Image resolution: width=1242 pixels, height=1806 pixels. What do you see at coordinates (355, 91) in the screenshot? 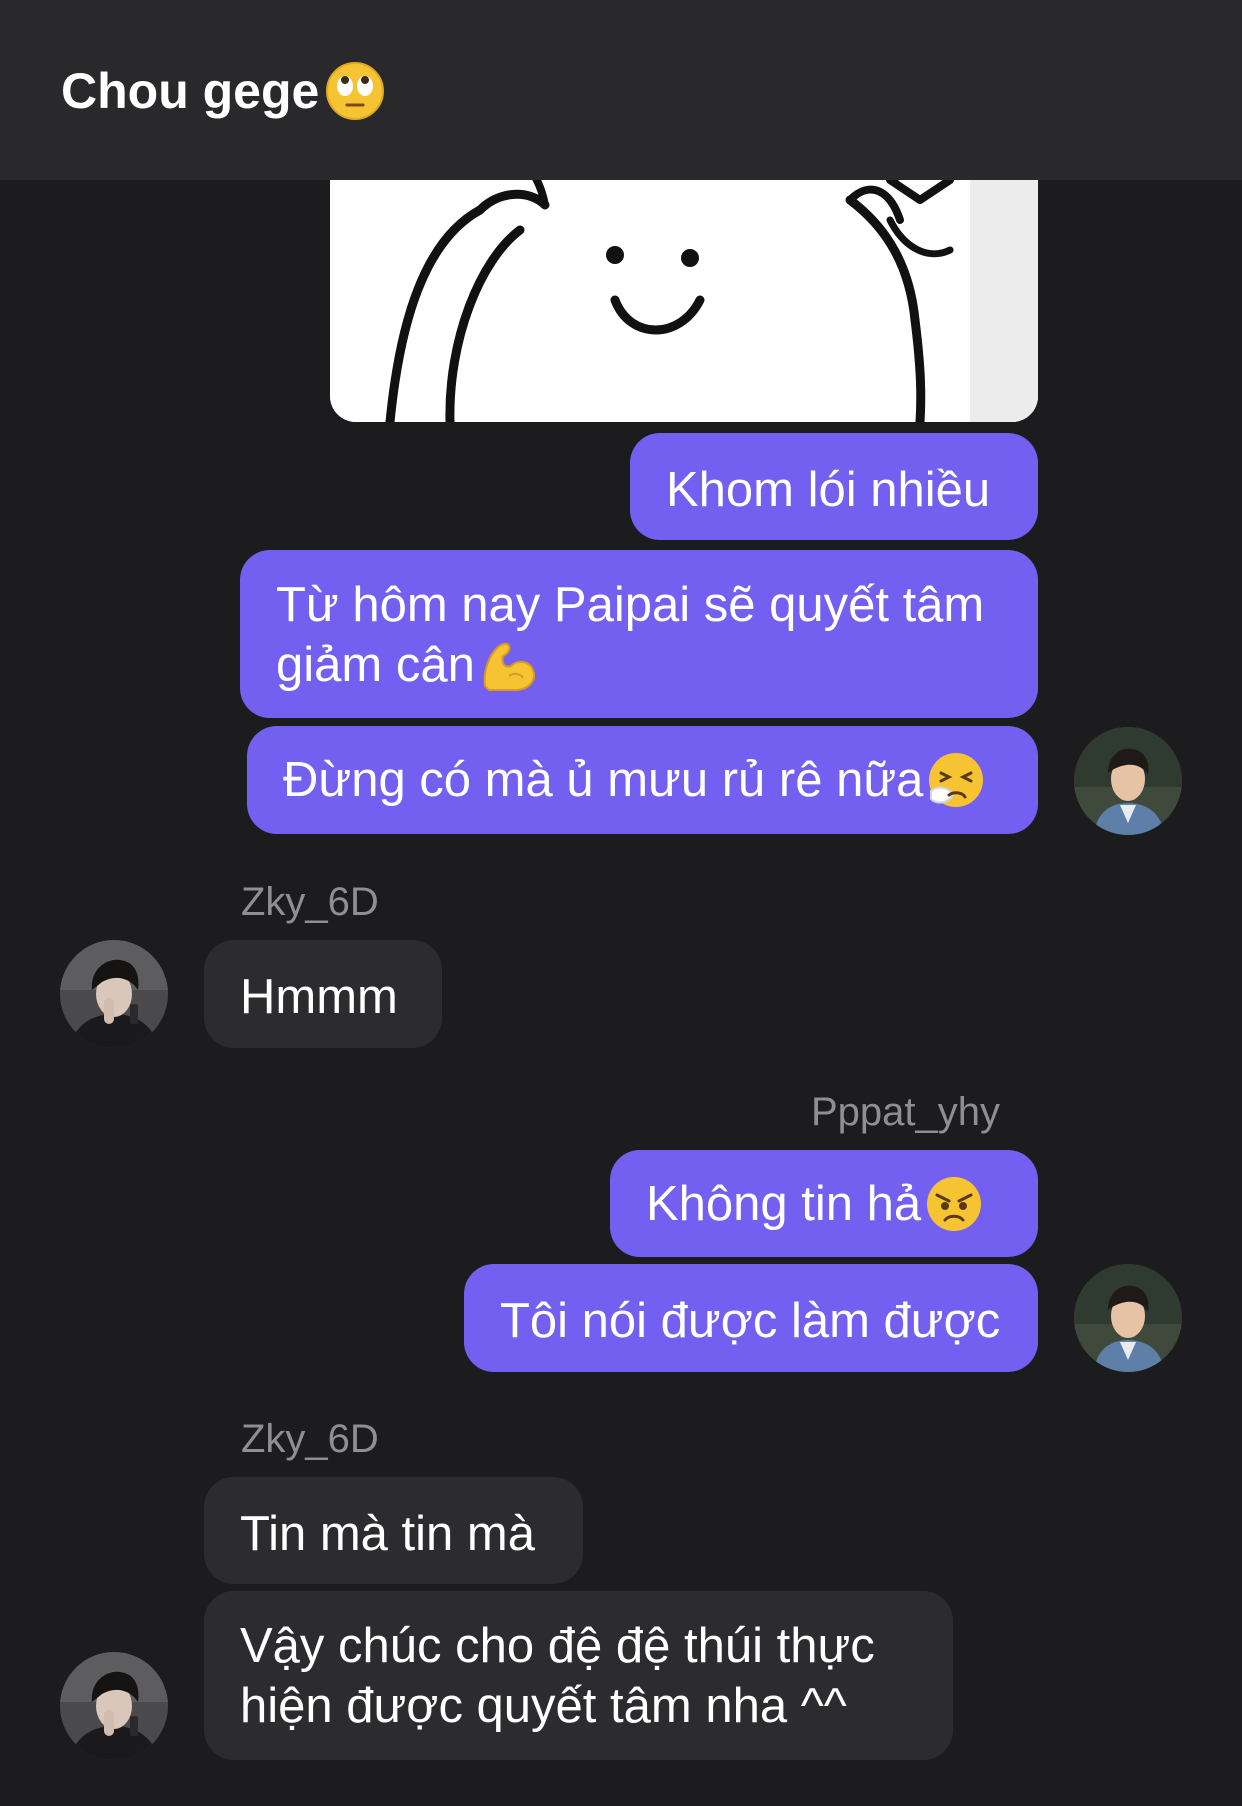
I see `face-with-rolling-eyes-icon` at bounding box center [355, 91].